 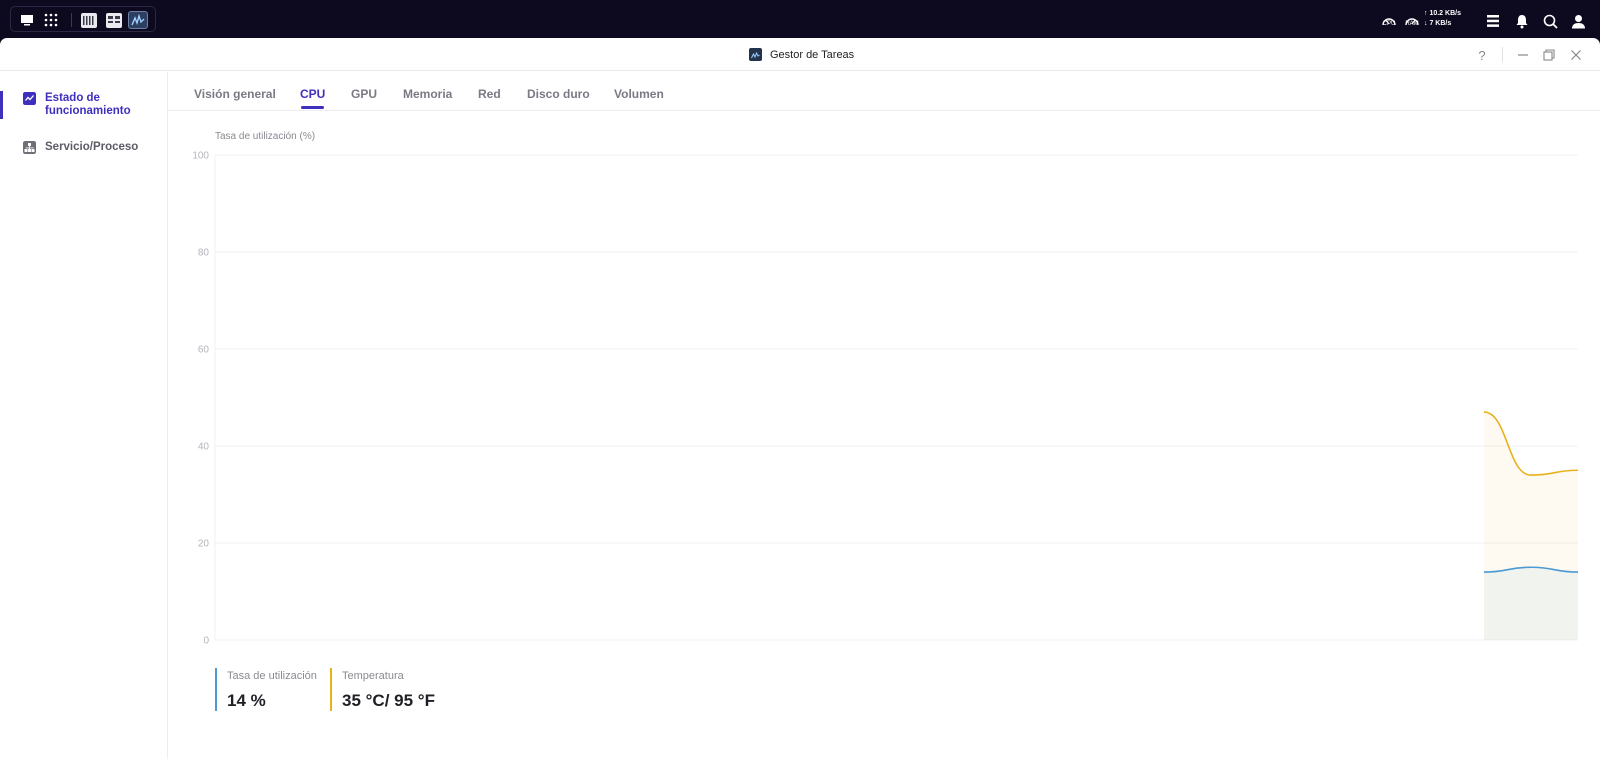 I want to click on user-icon, so click(x=1578, y=21).